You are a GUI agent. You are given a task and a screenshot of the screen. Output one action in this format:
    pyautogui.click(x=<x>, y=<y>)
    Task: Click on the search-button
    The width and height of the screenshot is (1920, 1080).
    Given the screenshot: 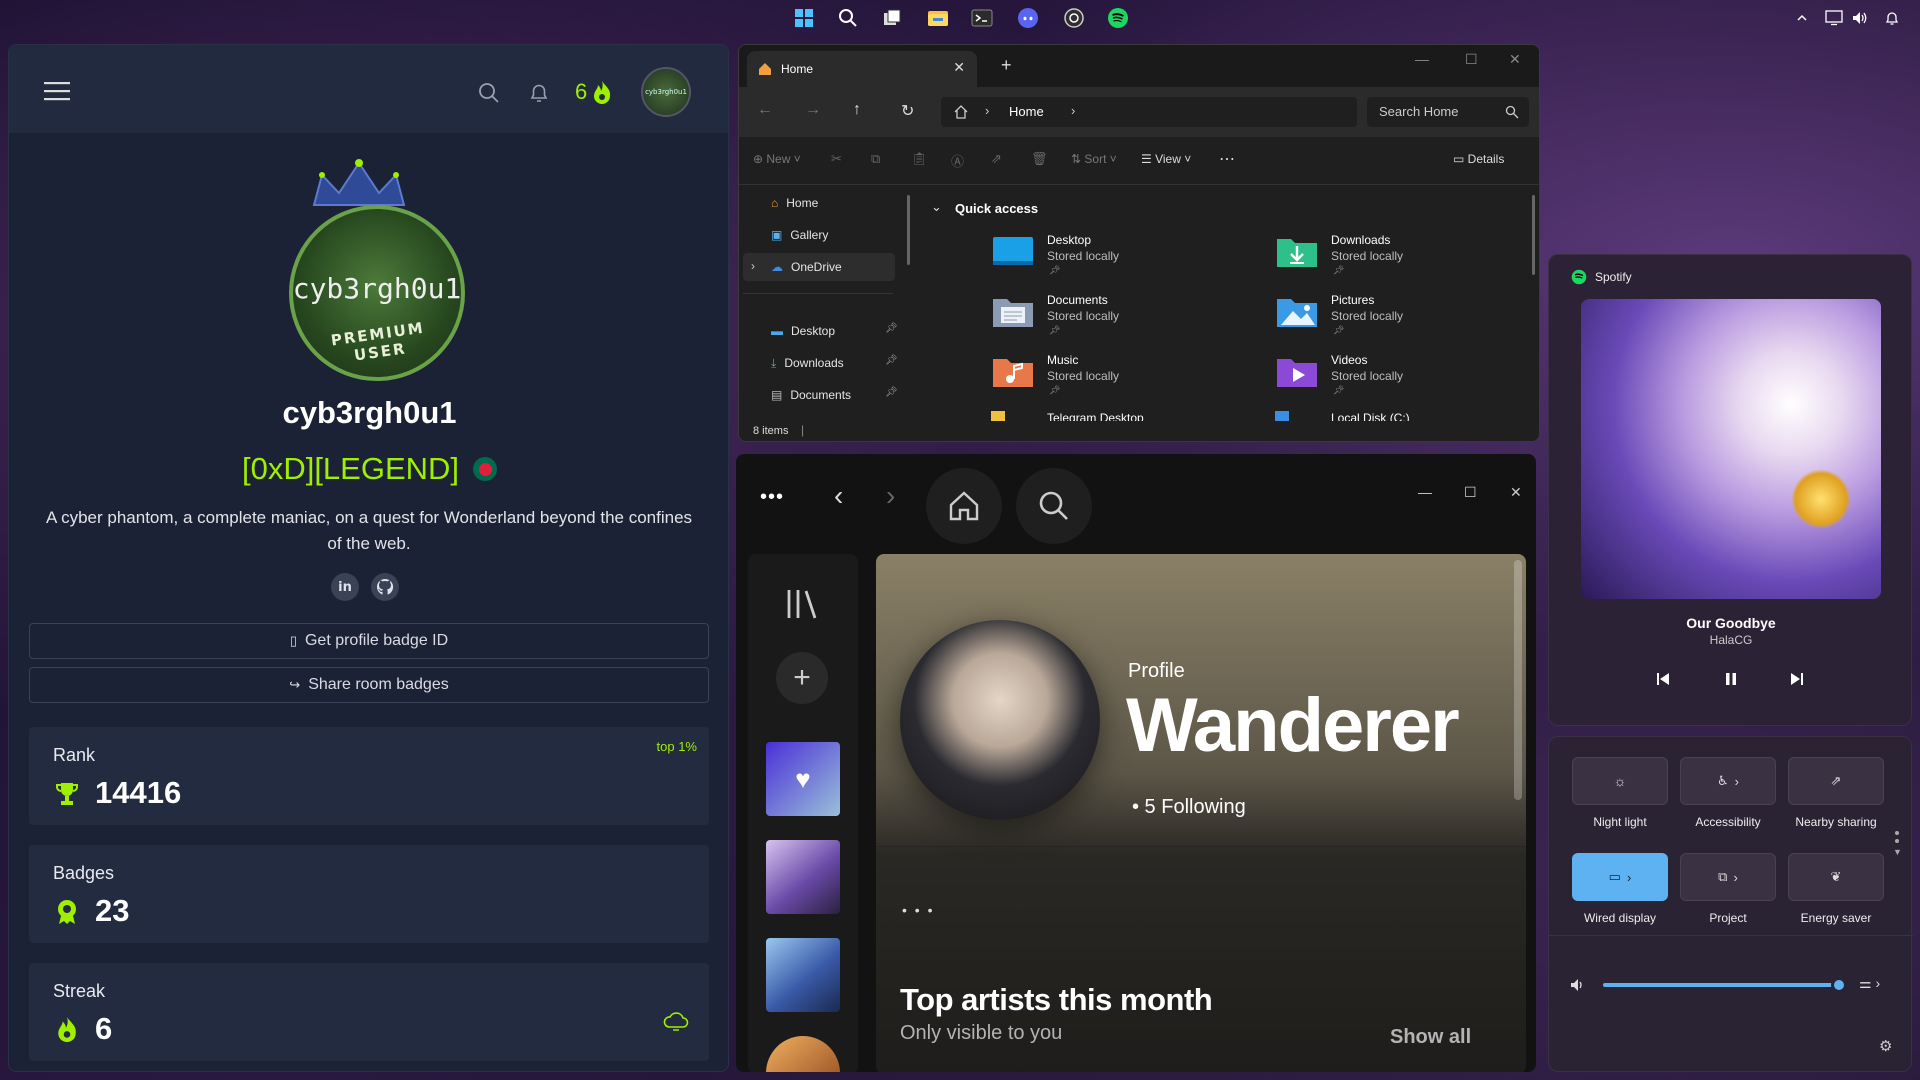 What is the action you would take?
    pyautogui.click(x=1054, y=506)
    